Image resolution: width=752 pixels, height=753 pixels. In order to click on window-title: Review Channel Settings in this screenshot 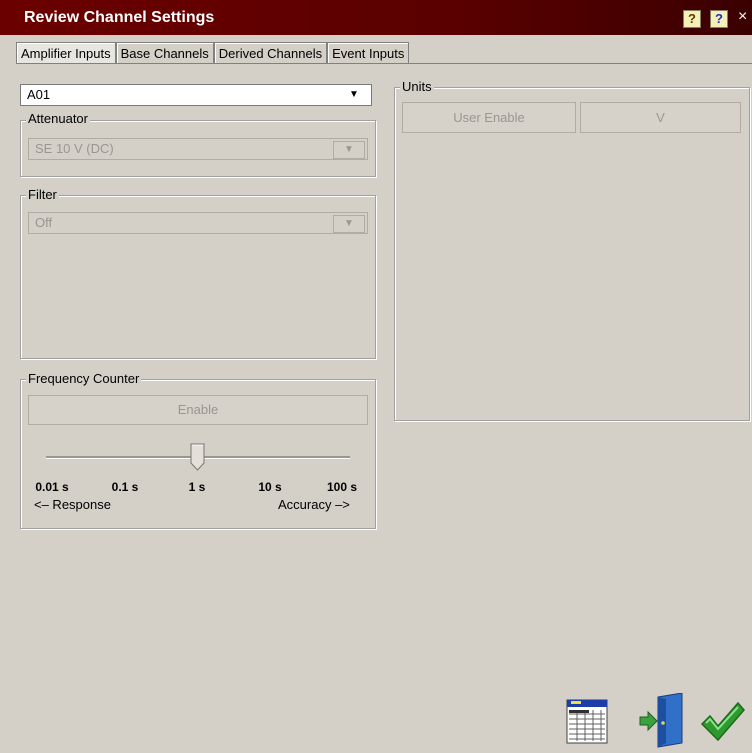, I will do `click(119, 17)`.